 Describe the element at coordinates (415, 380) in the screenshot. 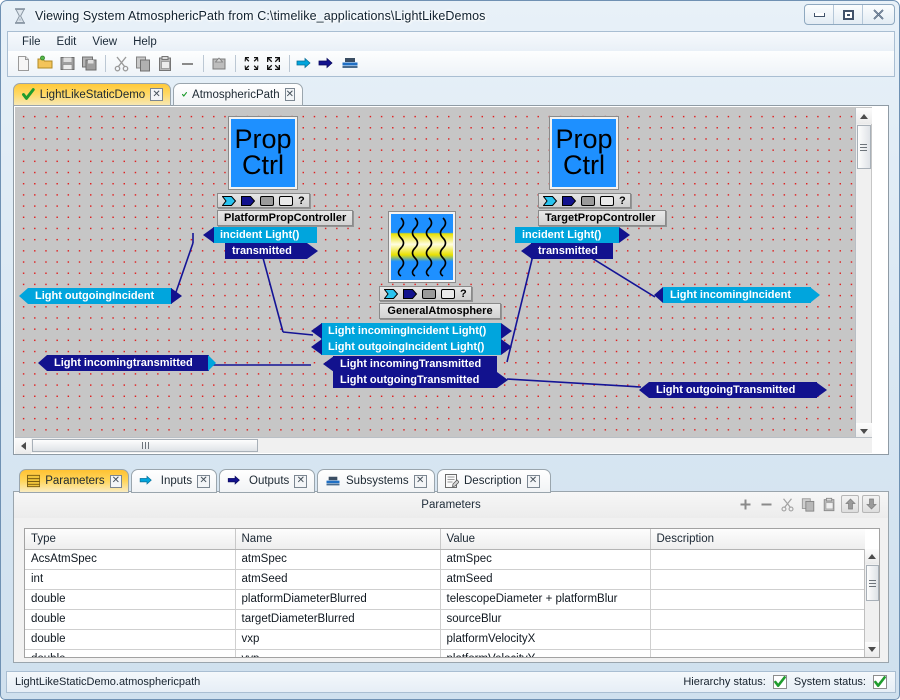

I see `port-atm-outgoingtransmitted: Light outgoingTransmitted` at that location.